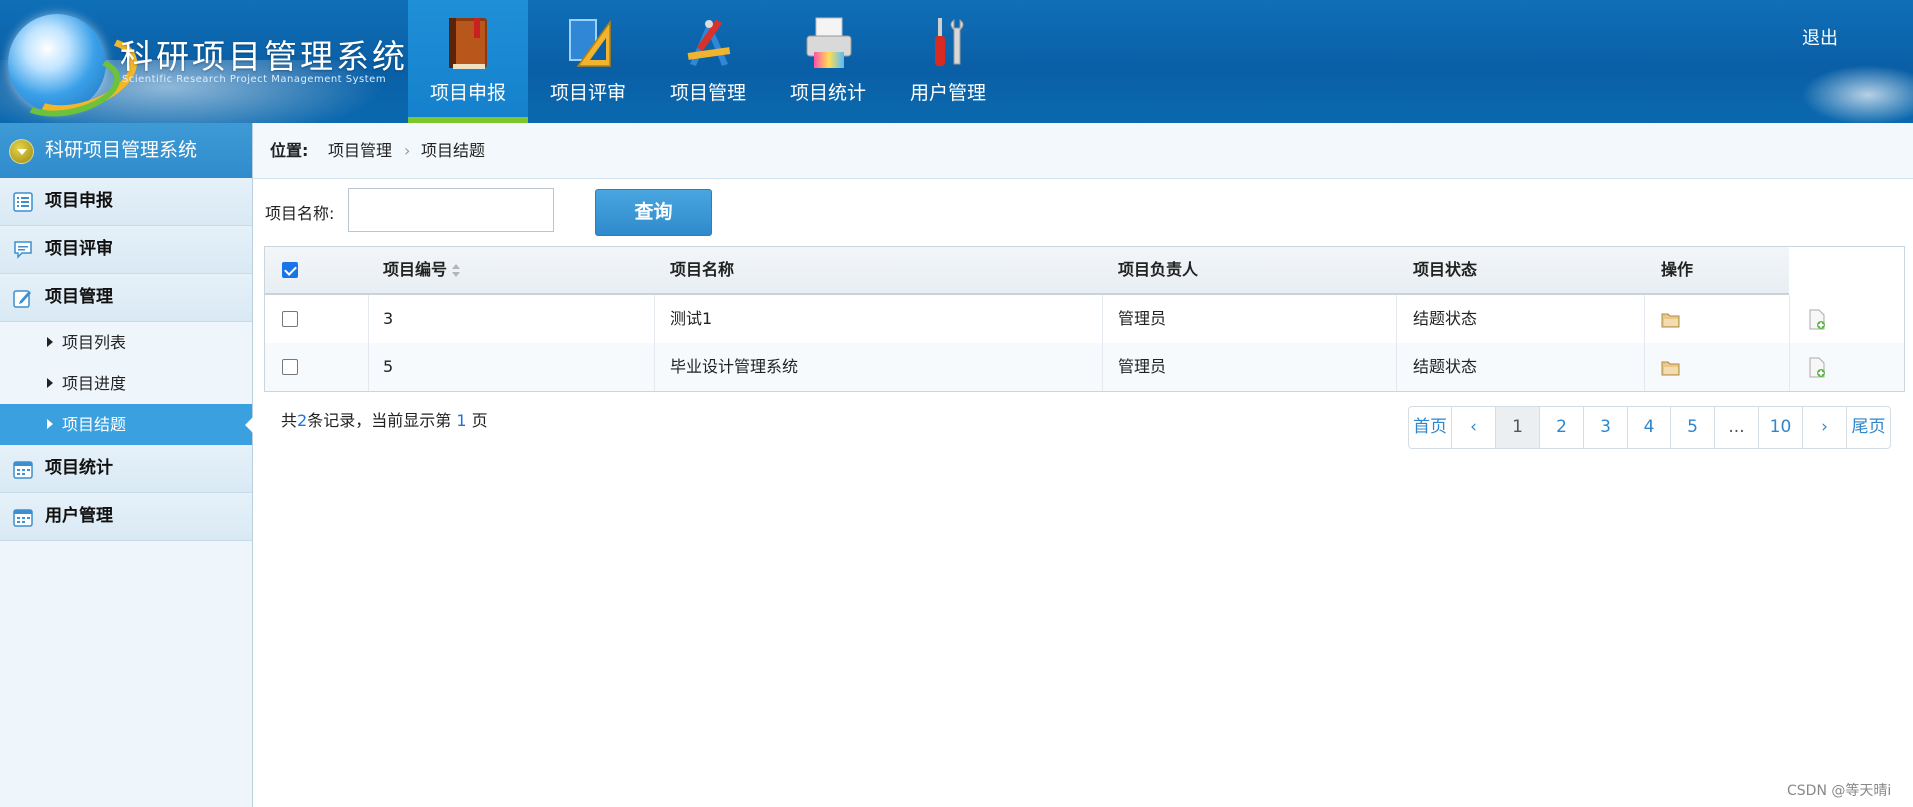 The image size is (1913, 807). I want to click on top-nav-project-stats: 项目统计, so click(828, 61).